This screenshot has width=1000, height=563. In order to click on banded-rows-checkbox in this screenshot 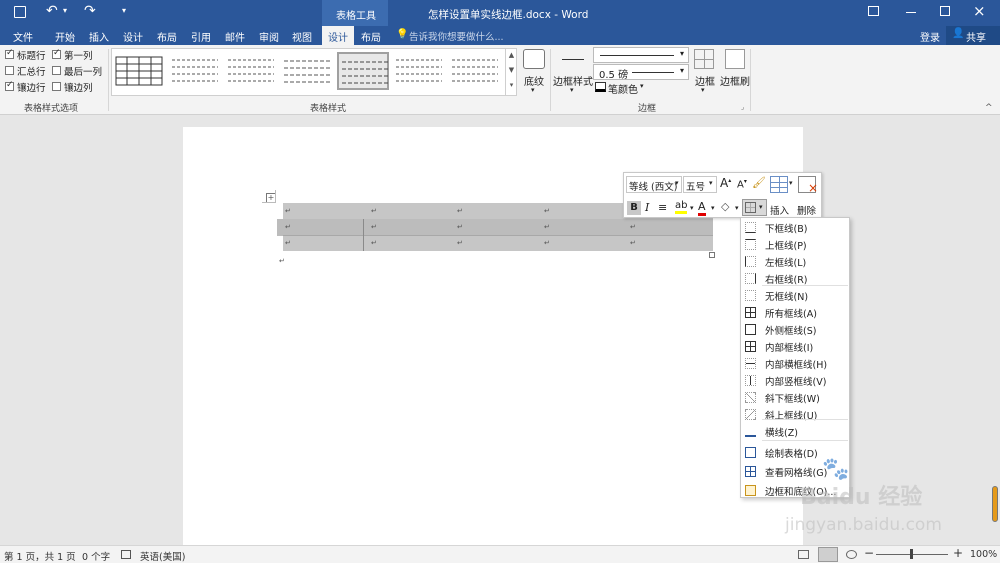, I will do `click(9, 85)`.